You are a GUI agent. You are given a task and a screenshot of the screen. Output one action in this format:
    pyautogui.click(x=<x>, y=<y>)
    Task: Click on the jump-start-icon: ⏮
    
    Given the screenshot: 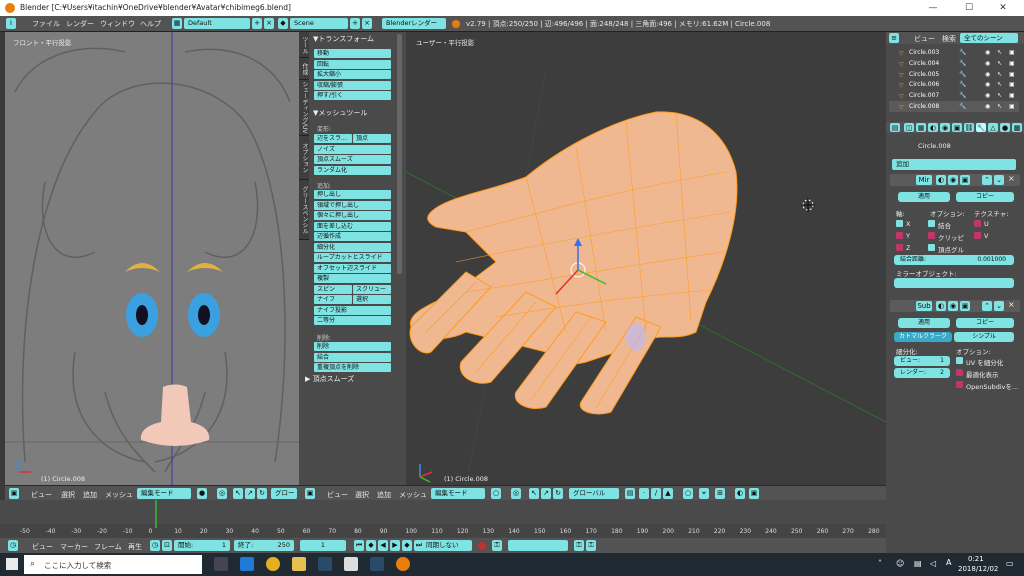 What is the action you would take?
    pyautogui.click(x=359, y=545)
    